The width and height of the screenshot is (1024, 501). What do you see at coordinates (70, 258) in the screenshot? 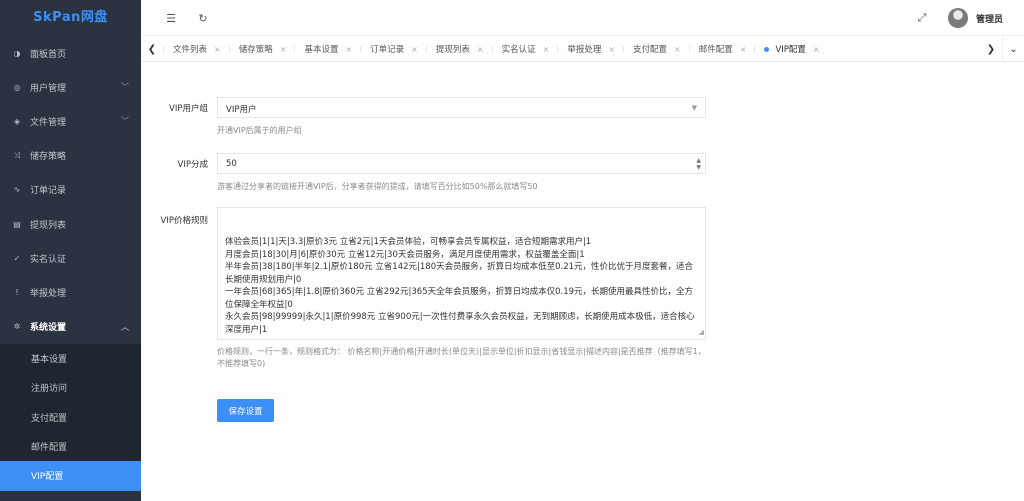
I see `sidebar-item: ✓ 实名认证` at bounding box center [70, 258].